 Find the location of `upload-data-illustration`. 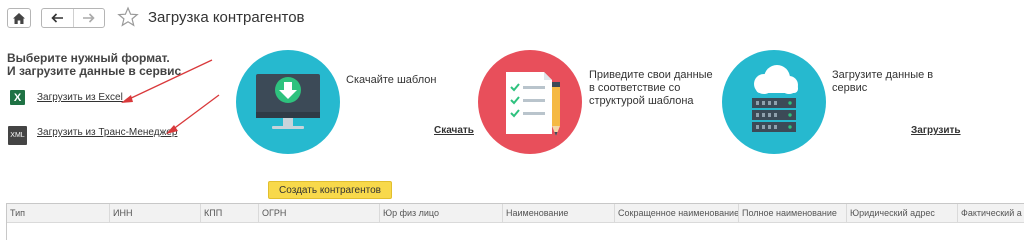

upload-data-illustration is located at coordinates (774, 102).